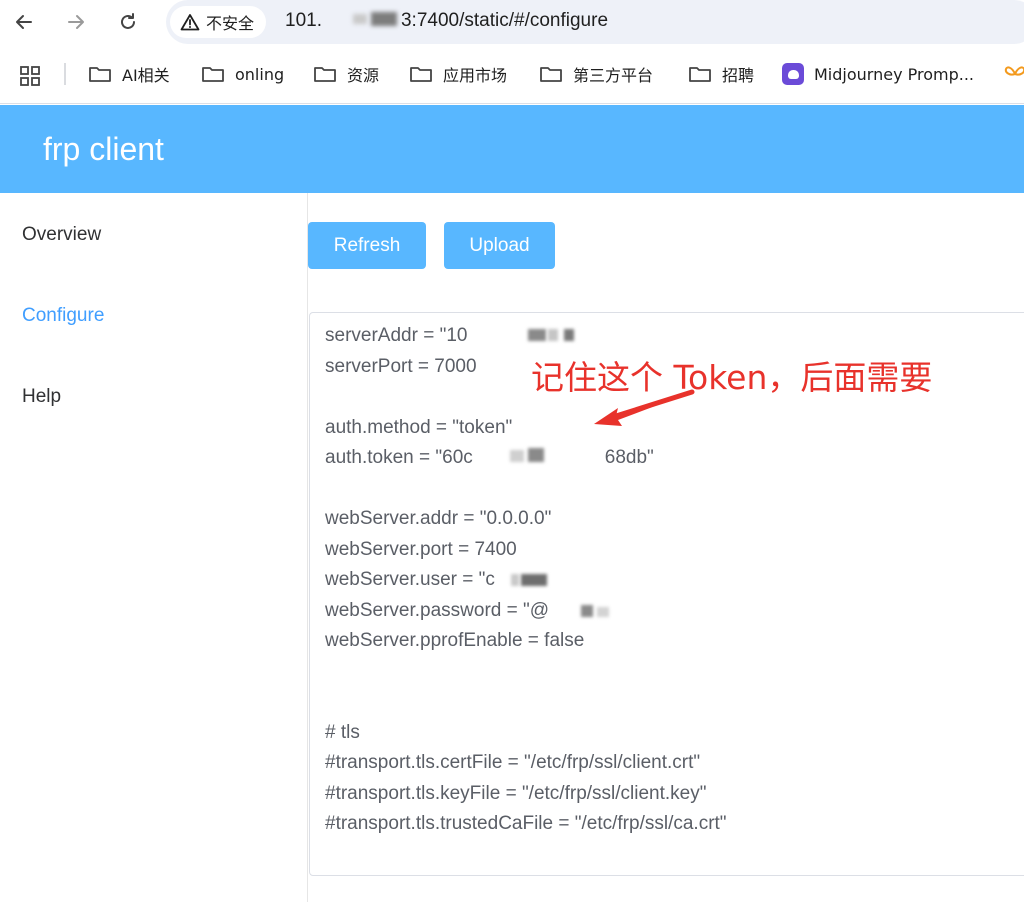 The width and height of the screenshot is (1024, 902). I want to click on bookmark-label: 招聘, so click(738, 75).